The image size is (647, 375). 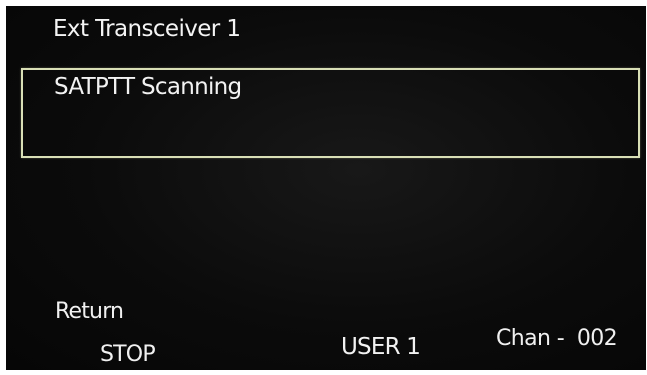 I want to click on return-button: Return, so click(x=89, y=311).